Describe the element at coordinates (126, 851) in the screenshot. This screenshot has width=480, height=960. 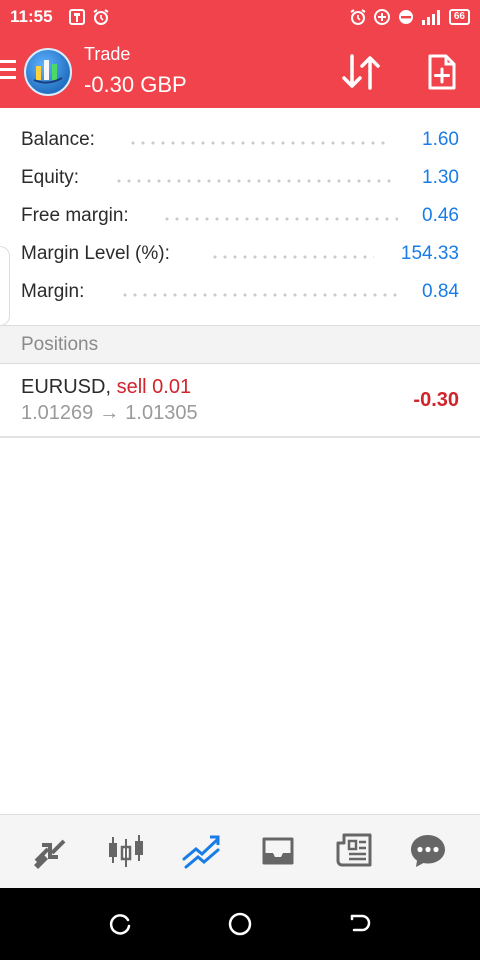
I see `chart-icon` at that location.